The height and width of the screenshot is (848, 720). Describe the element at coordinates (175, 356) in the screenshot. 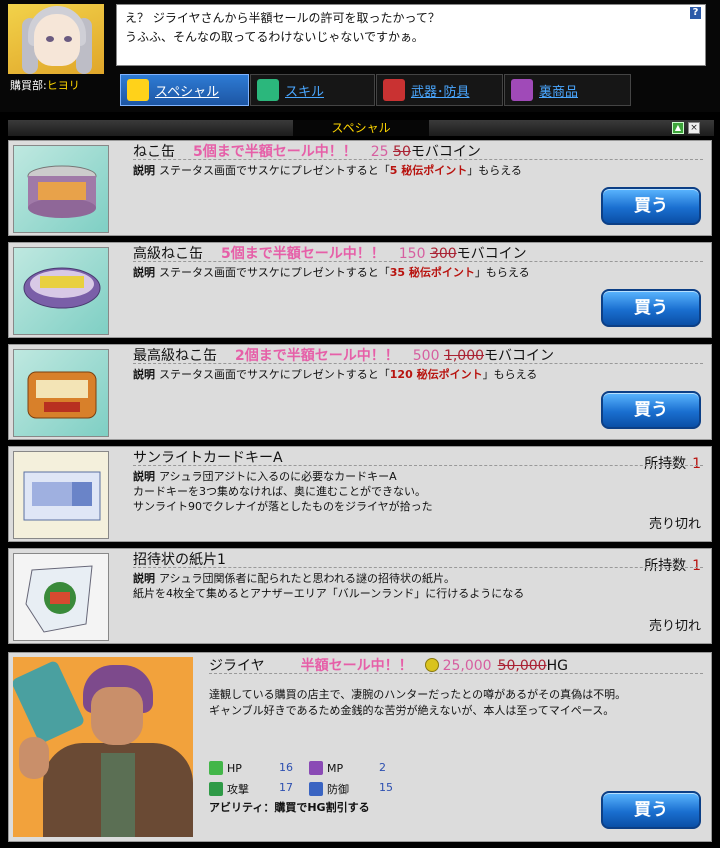

I see `item-name: 最高級ねこ缶` at that location.